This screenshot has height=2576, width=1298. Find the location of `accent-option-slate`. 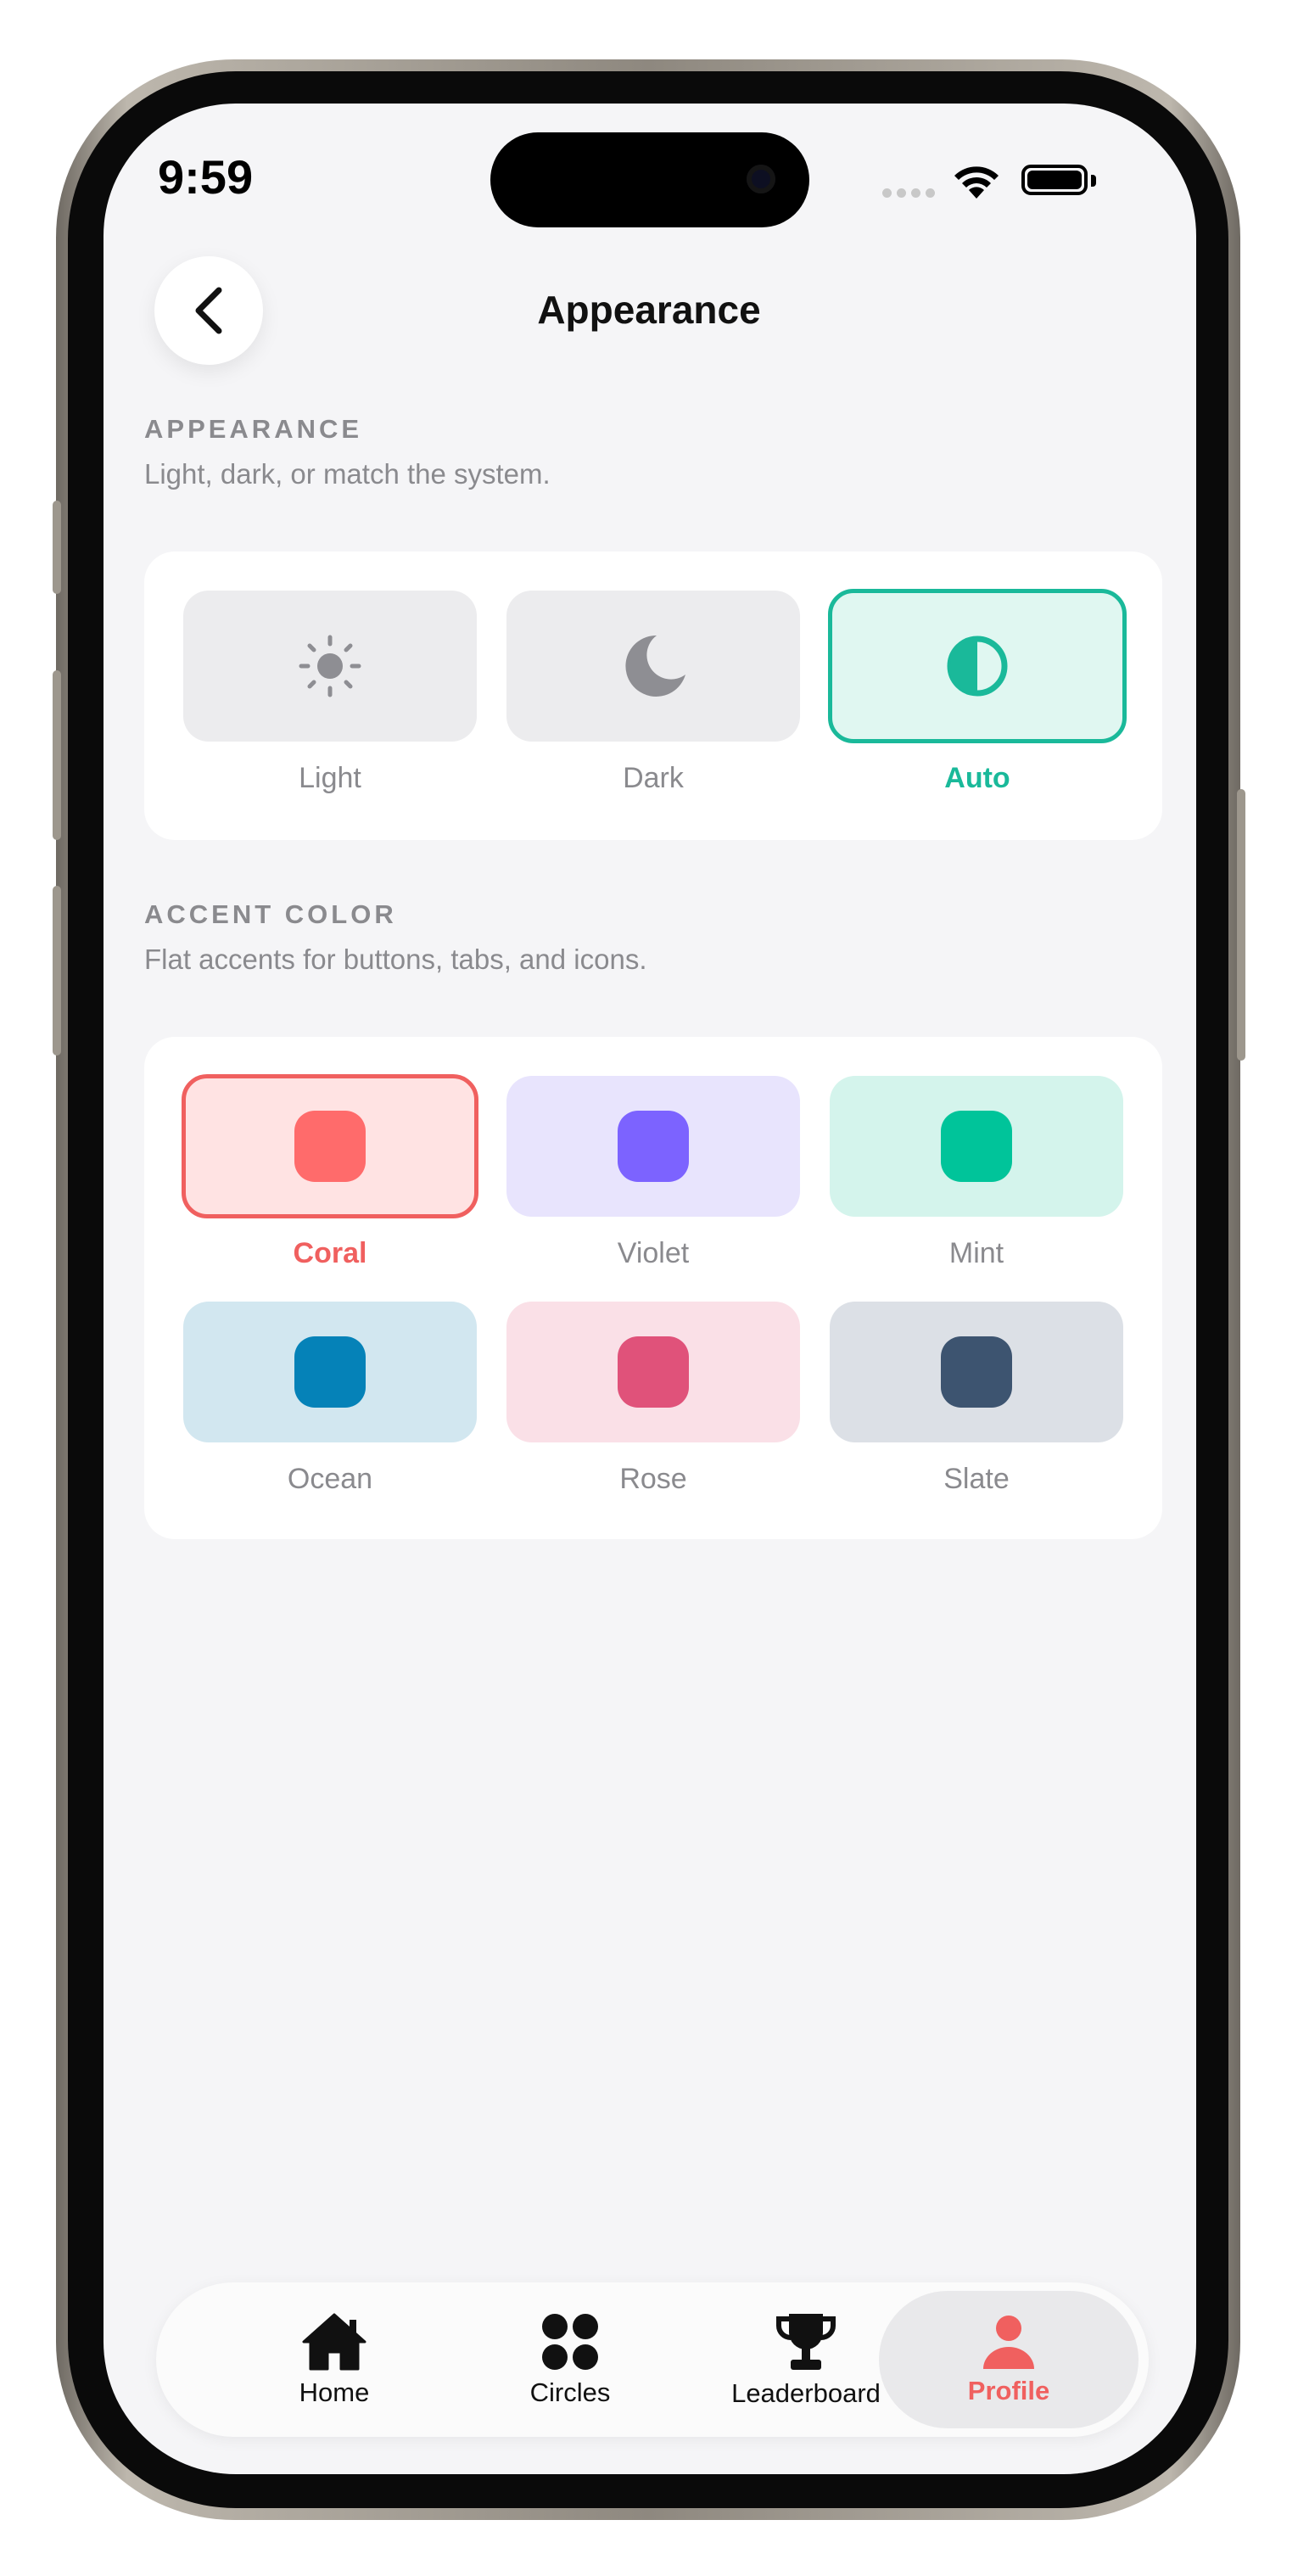

accent-option-slate is located at coordinates (976, 1372).